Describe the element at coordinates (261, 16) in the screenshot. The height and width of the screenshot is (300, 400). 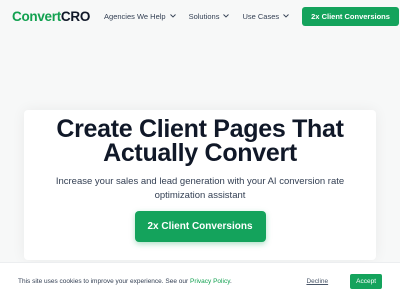
I see `nav-item-label: Use Cases` at that location.